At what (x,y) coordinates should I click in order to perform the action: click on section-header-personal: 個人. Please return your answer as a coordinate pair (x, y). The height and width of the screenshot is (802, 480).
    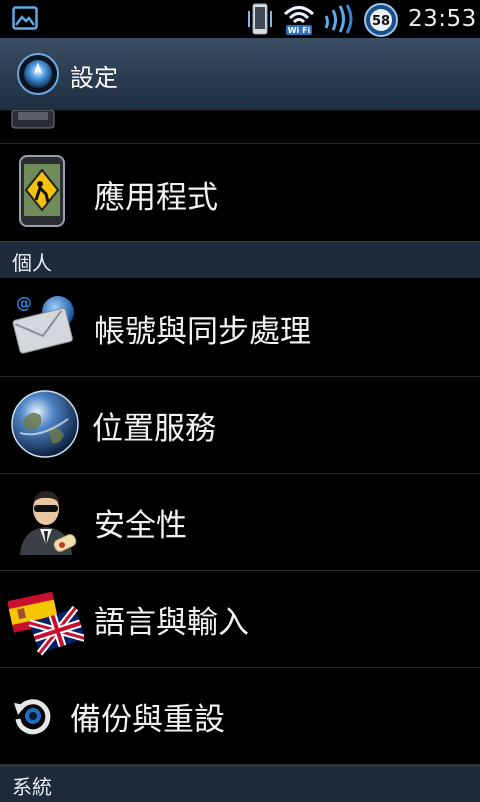
    Looking at the image, I should click on (240, 259).